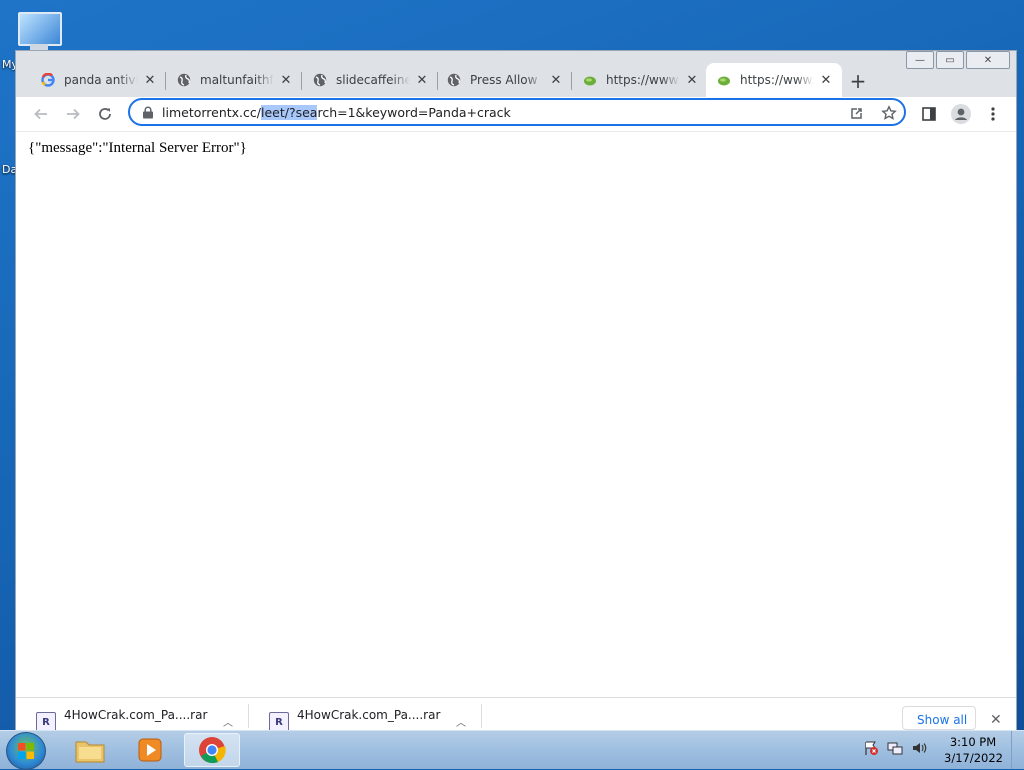 This screenshot has height=770, width=1024. I want to click on side-panel-button, so click(929, 114).